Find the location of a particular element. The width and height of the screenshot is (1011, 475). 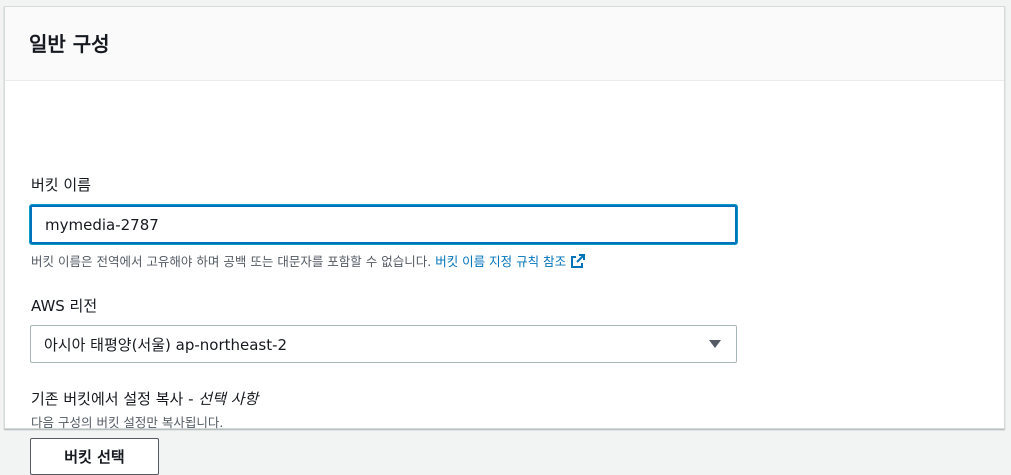

region-label: AWS 리전 is located at coordinates (64, 306).